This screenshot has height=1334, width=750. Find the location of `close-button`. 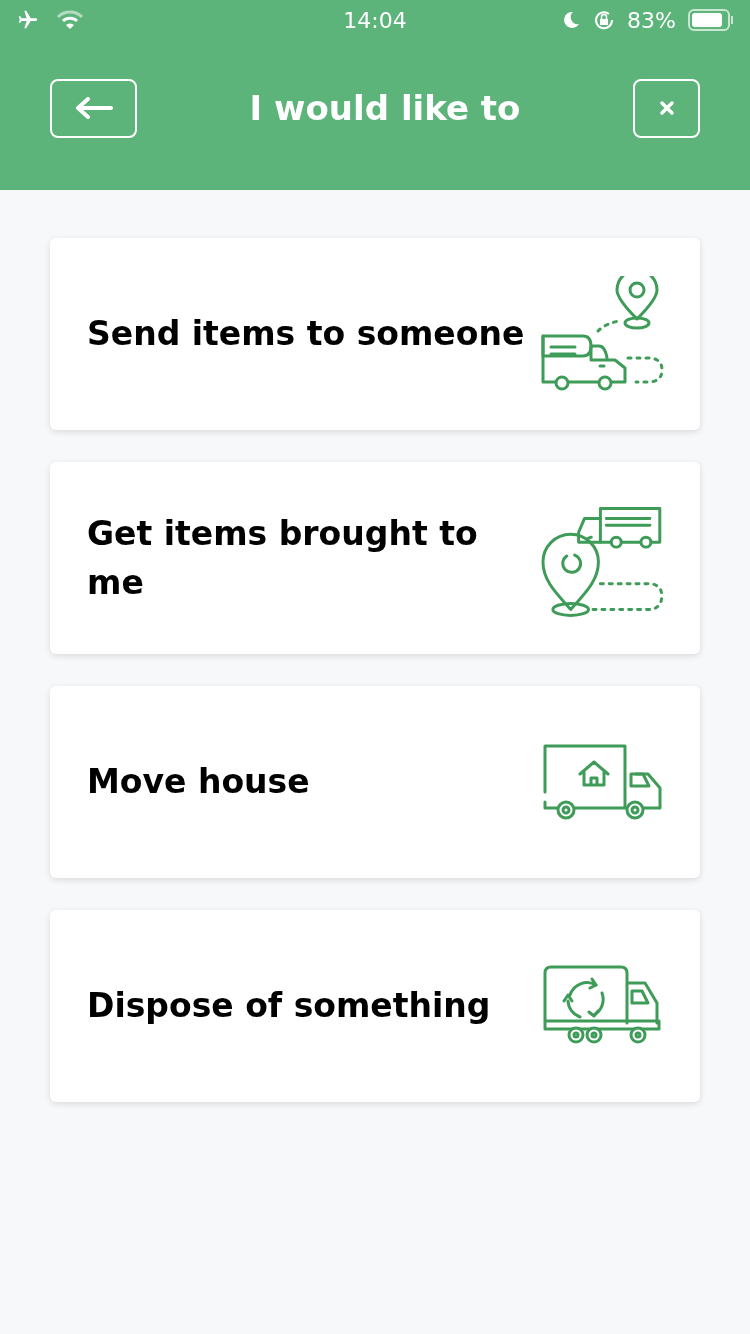

close-button is located at coordinates (666, 108).